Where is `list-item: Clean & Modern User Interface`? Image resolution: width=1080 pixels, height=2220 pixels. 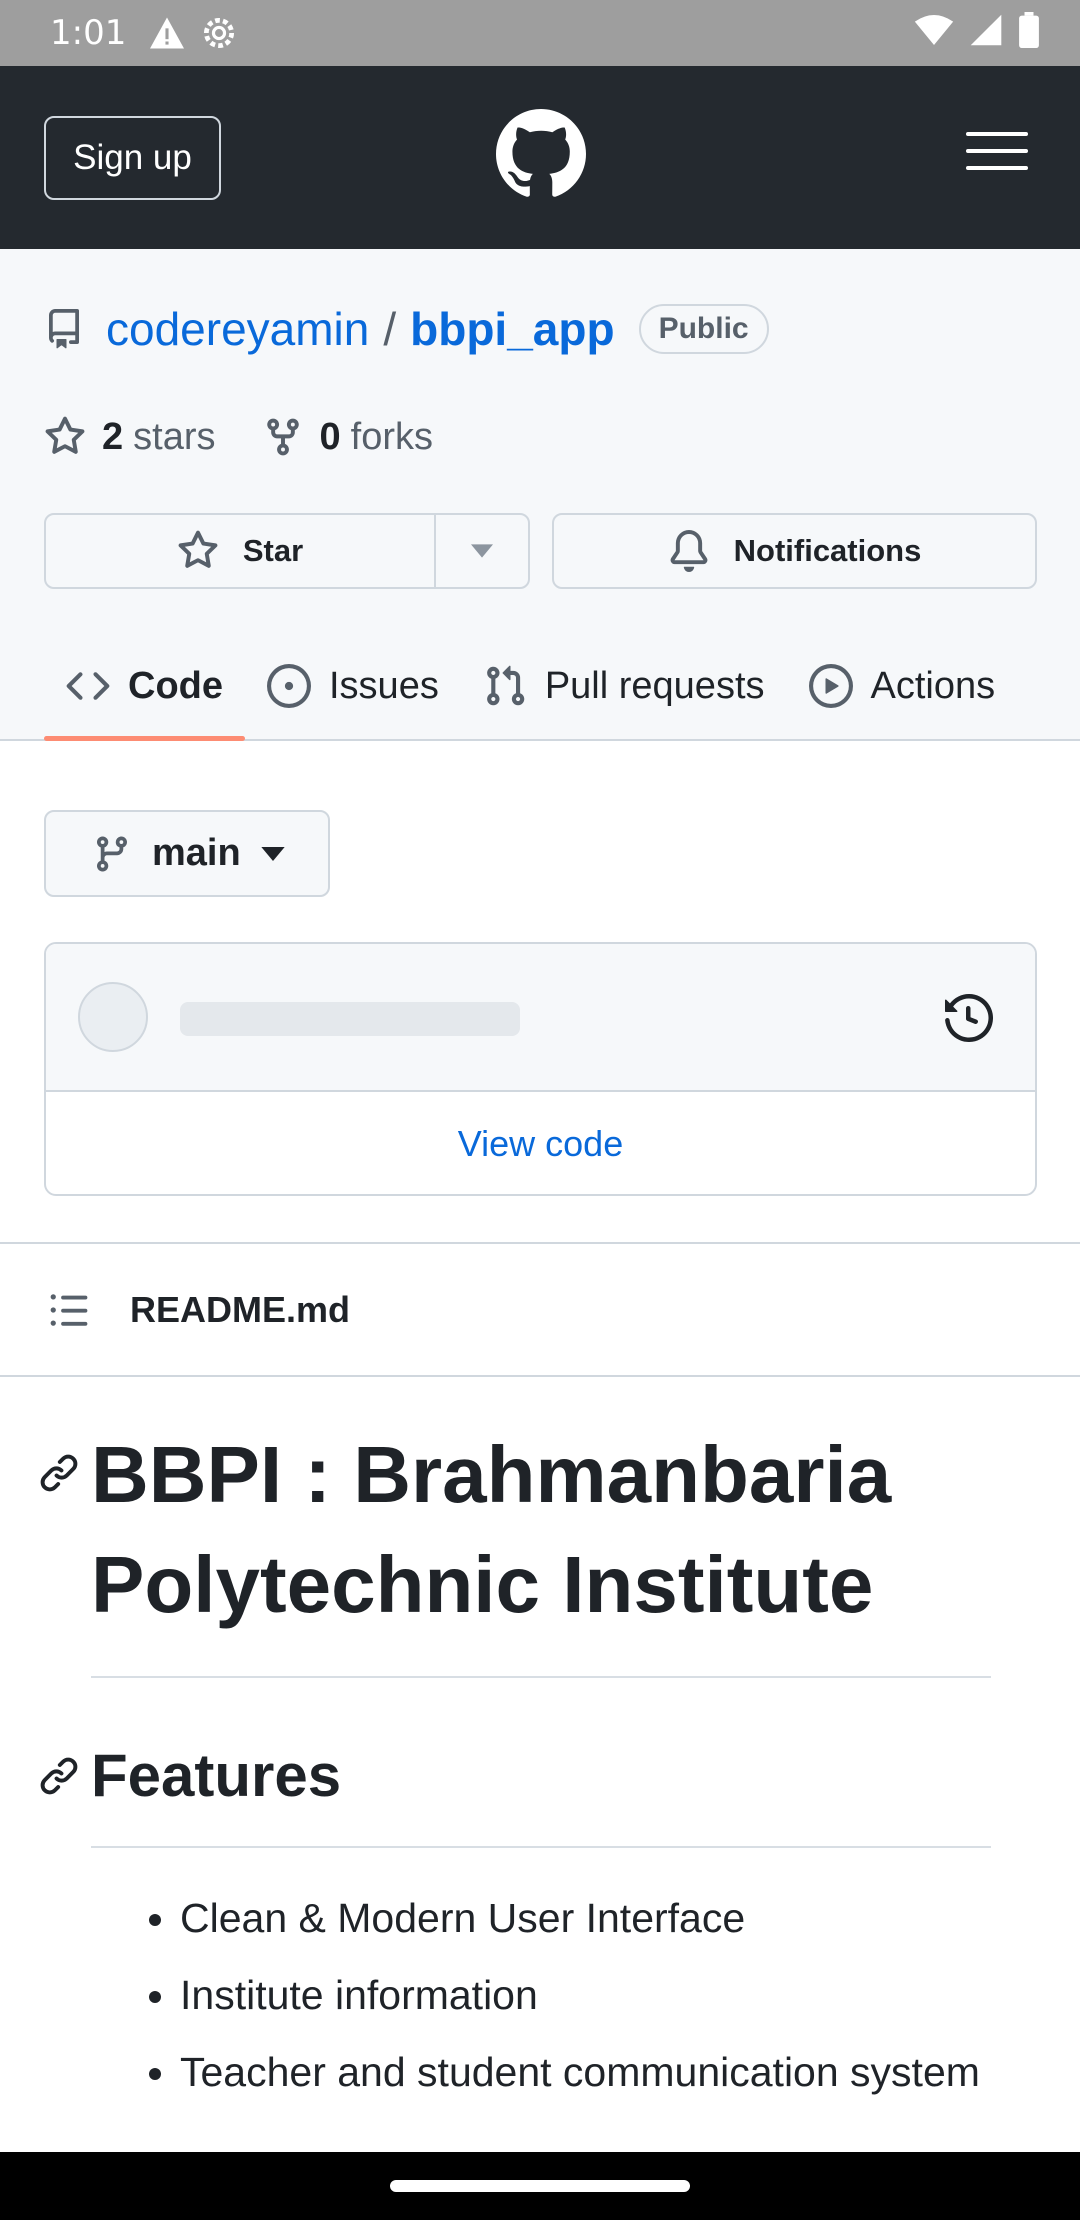 list-item: Clean & Modern User Interface is located at coordinates (590, 1918).